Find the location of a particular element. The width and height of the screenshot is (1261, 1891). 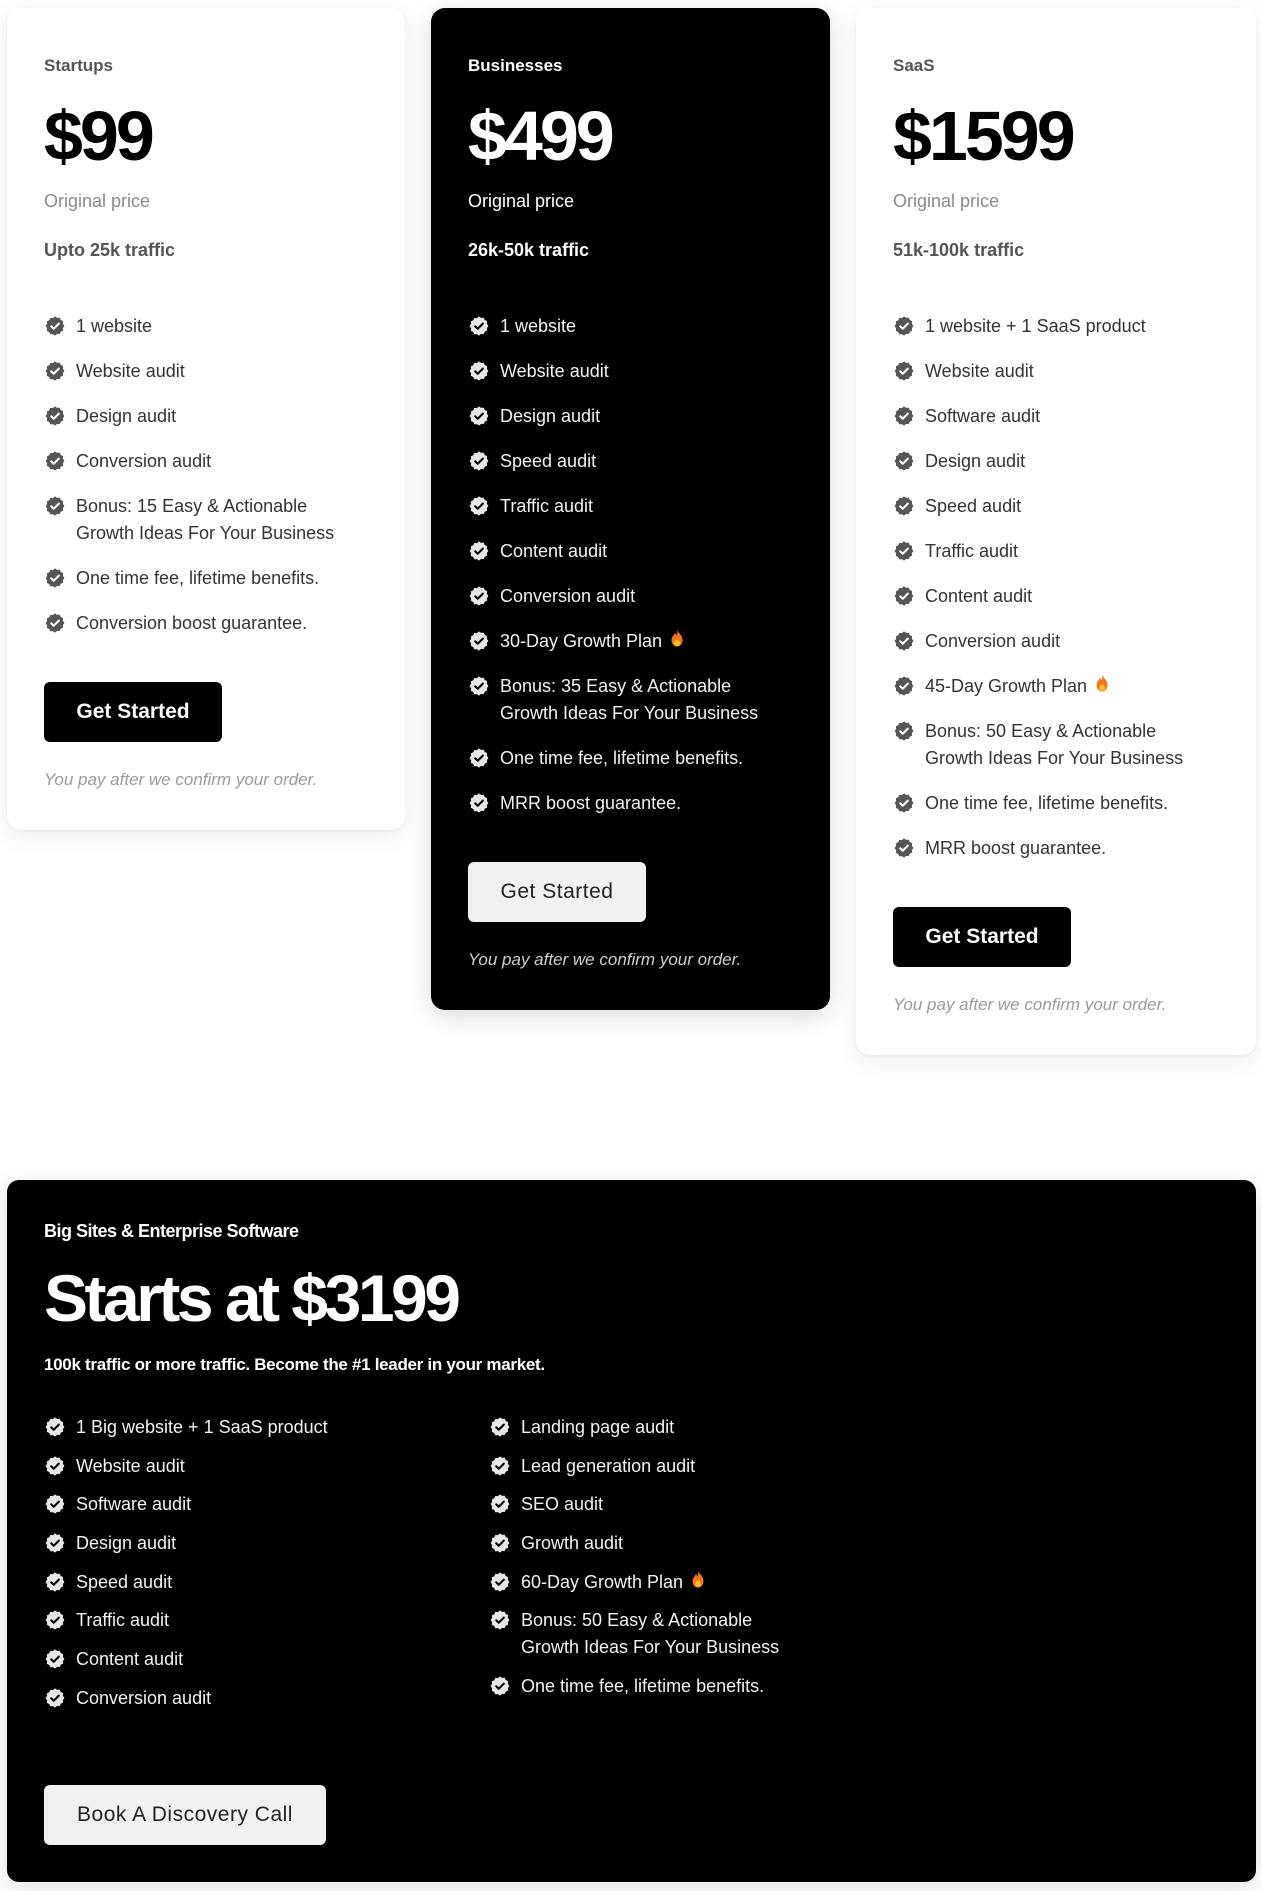

feature-text: 1 Big website + 1 SaaS product is located at coordinates (202, 1427).